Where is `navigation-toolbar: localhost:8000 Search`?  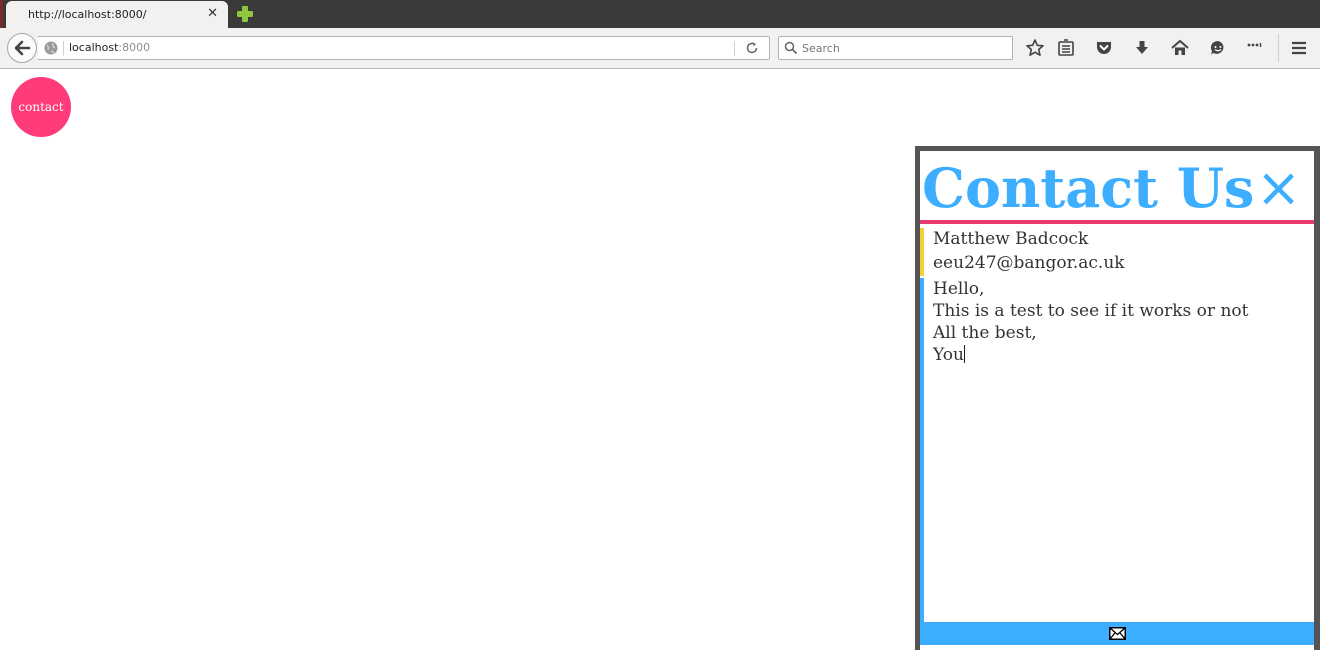
navigation-toolbar: localhost:8000 Search is located at coordinates (660, 48).